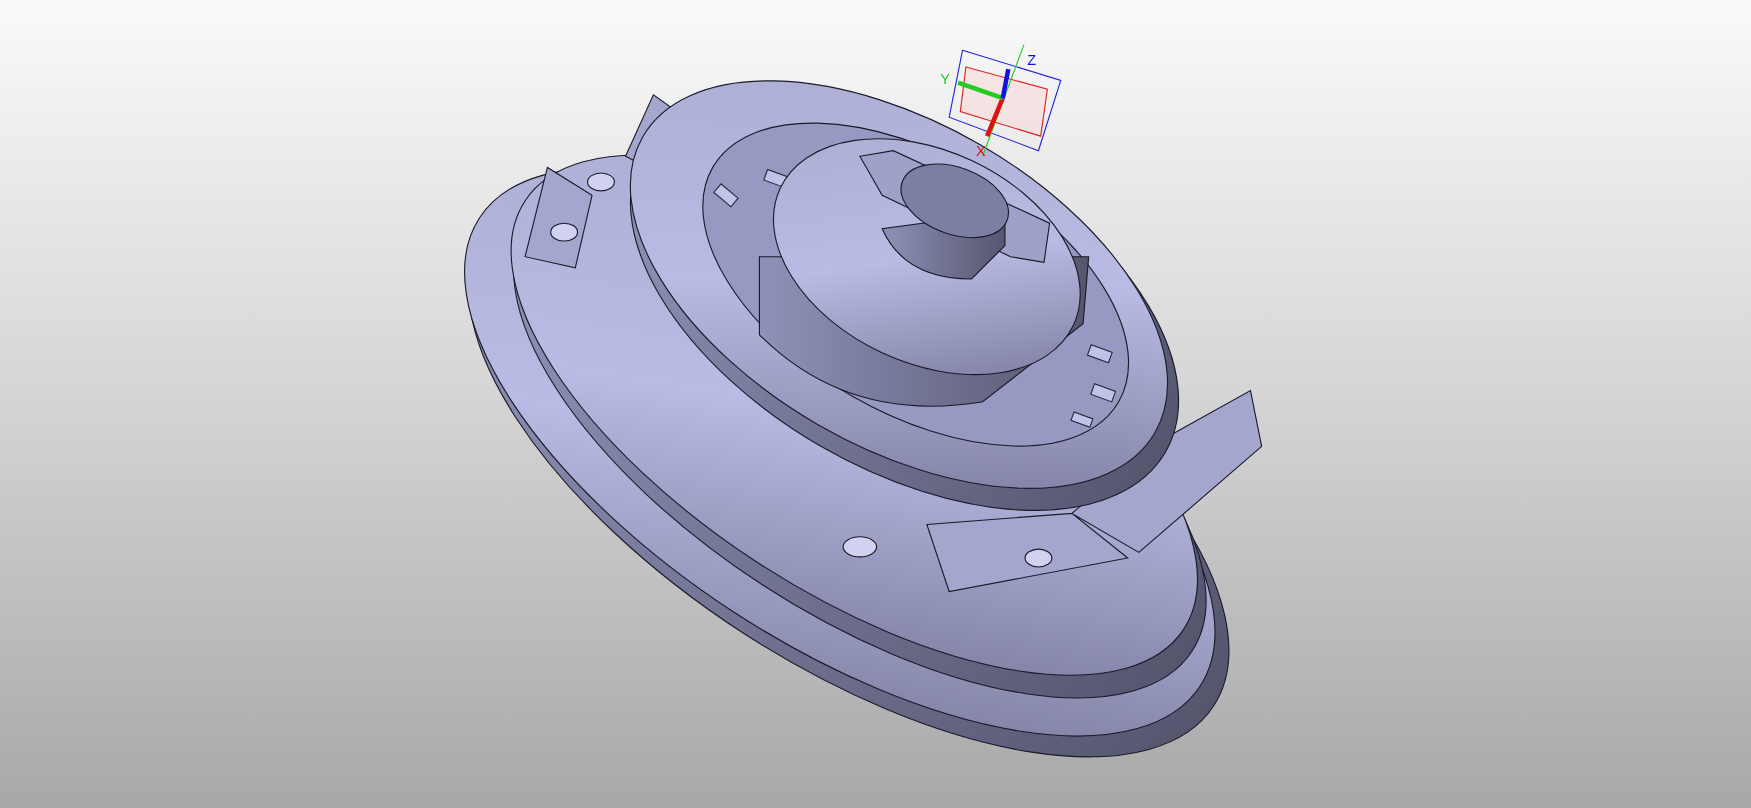 This screenshot has width=1751, height=808. I want to click on axis-label: Y, so click(945, 78).